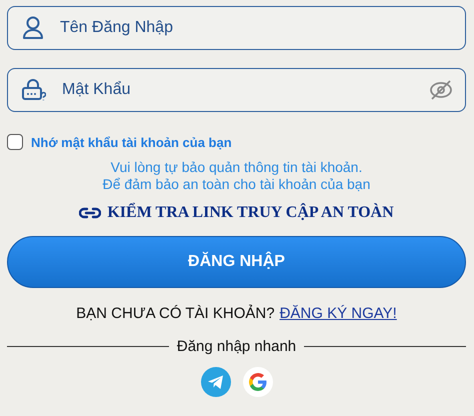  I want to click on quick-login-label: Đăng nhập nhanh, so click(236, 346).